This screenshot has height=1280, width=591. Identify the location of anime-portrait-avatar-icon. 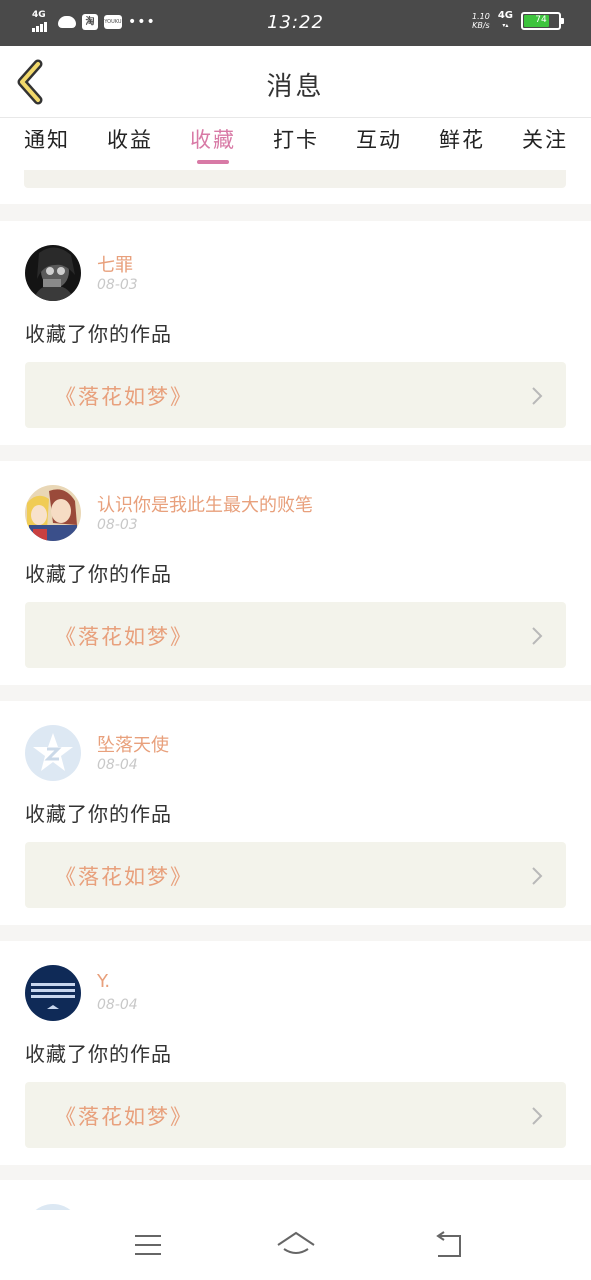
(53, 513).